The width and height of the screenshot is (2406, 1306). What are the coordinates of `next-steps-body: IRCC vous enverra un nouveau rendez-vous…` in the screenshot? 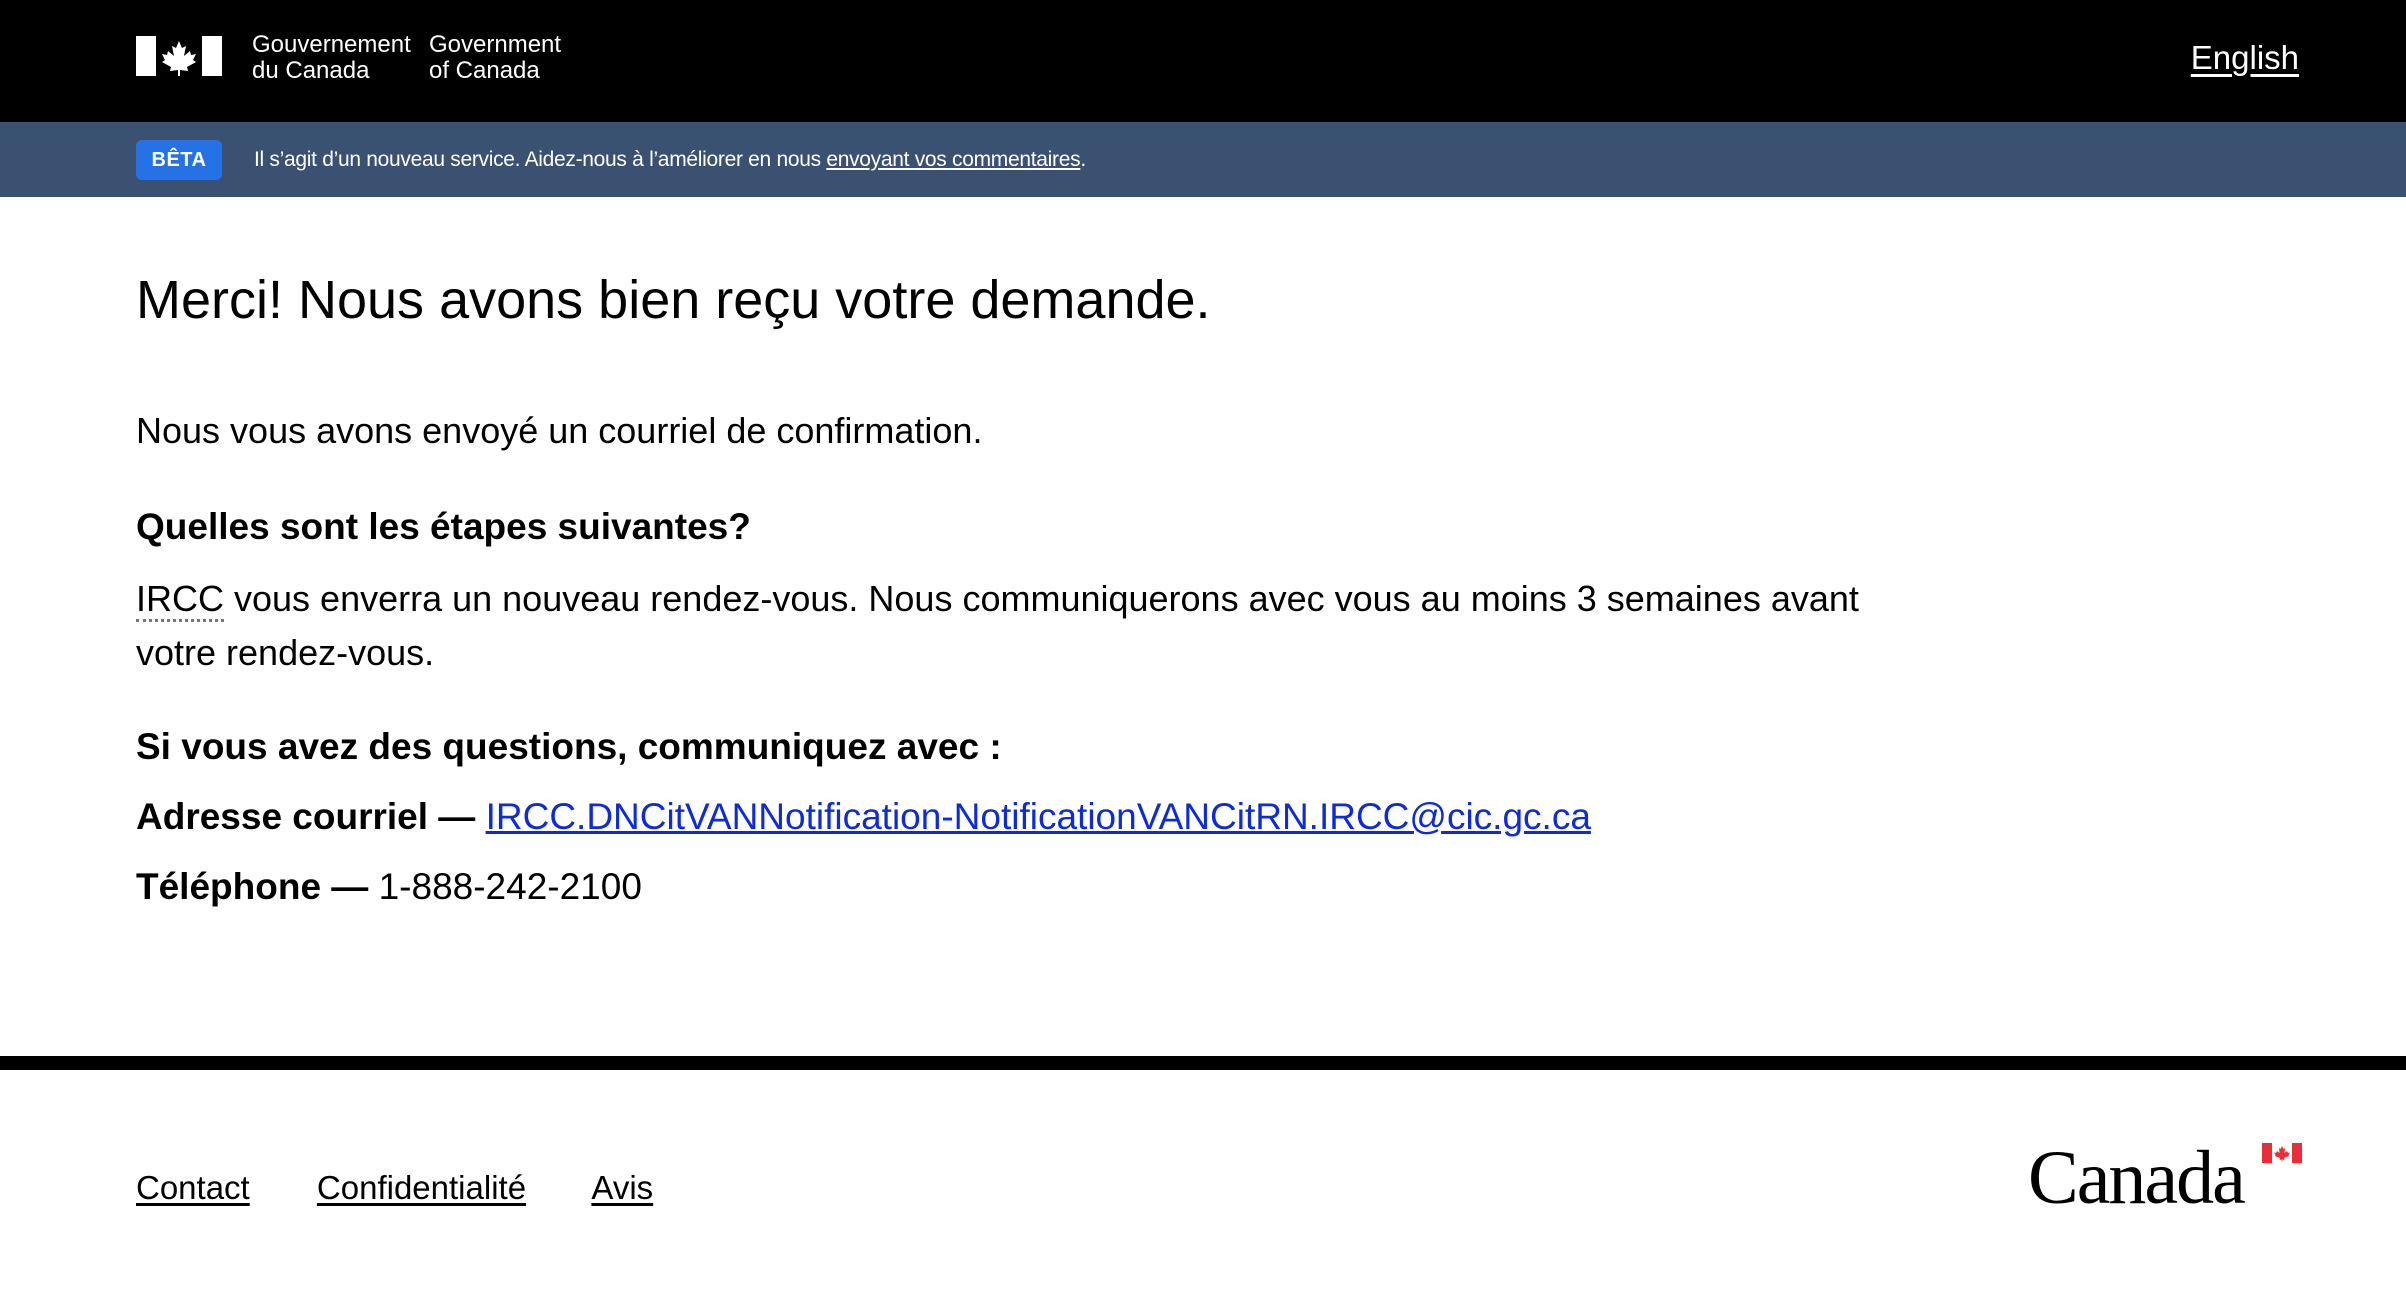 It's located at (1006, 626).